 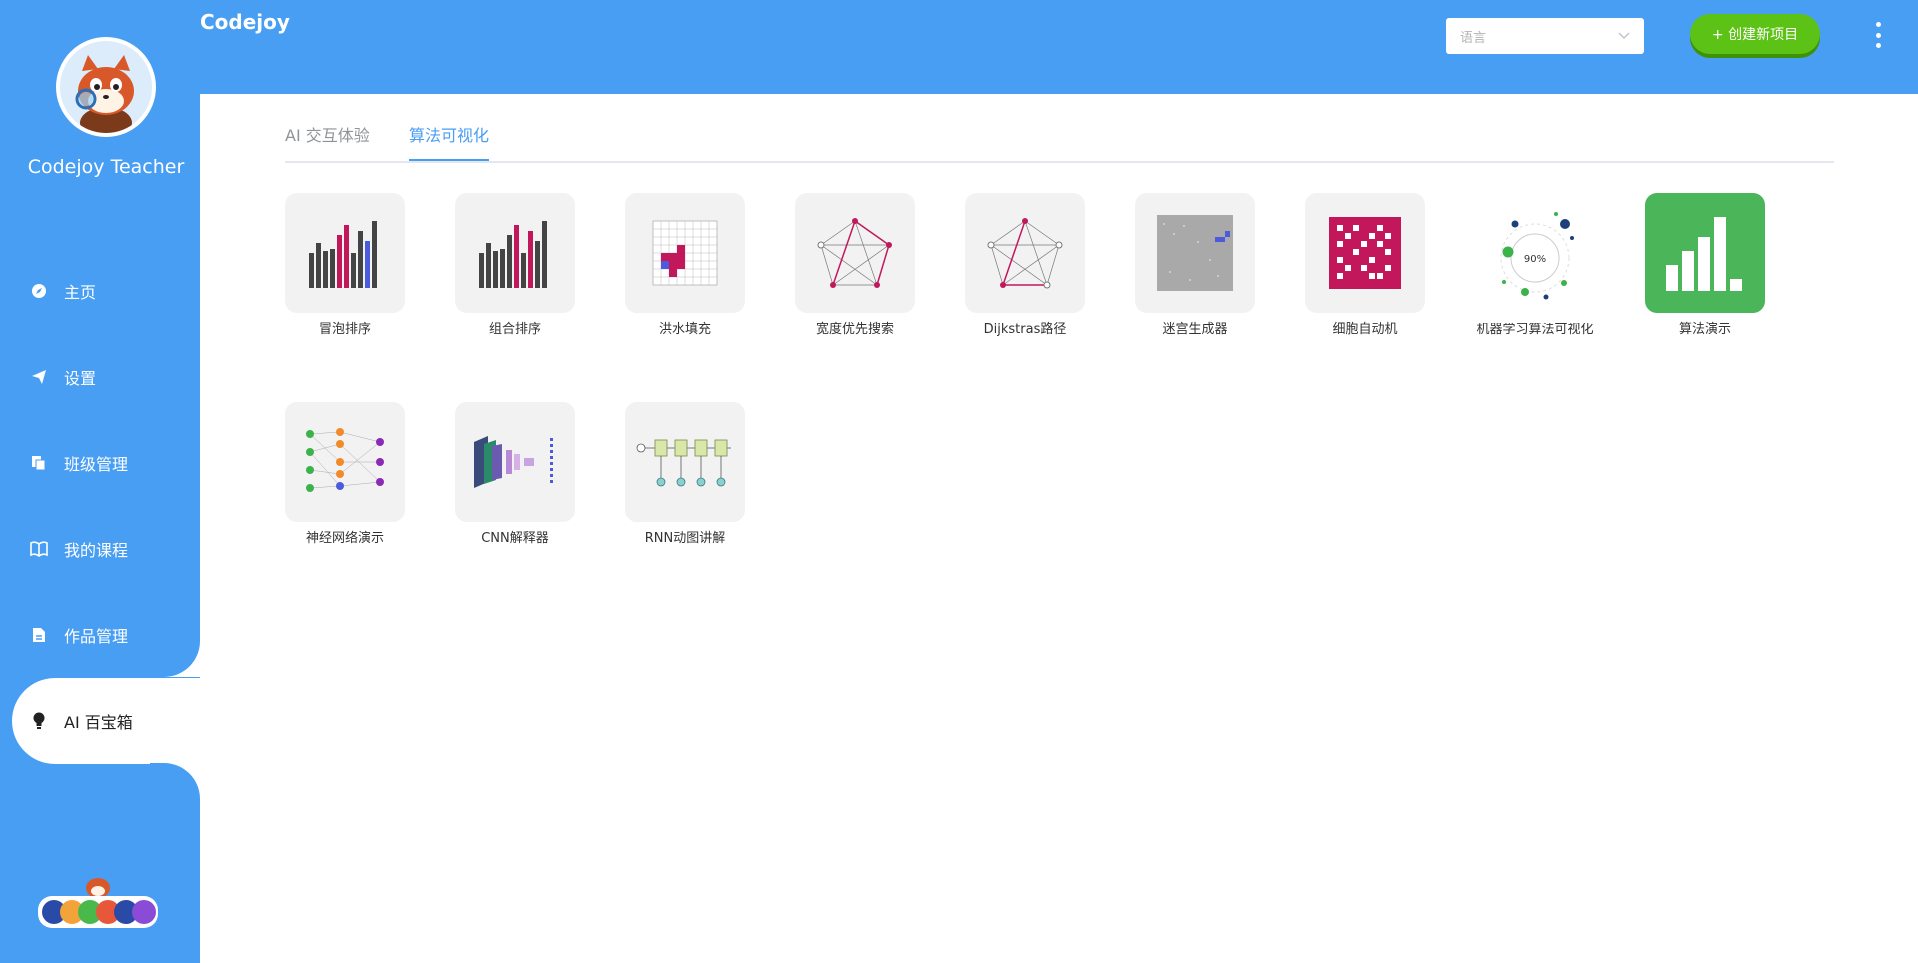 What do you see at coordinates (344, 329) in the screenshot?
I see `card-label: 冒泡排序` at bounding box center [344, 329].